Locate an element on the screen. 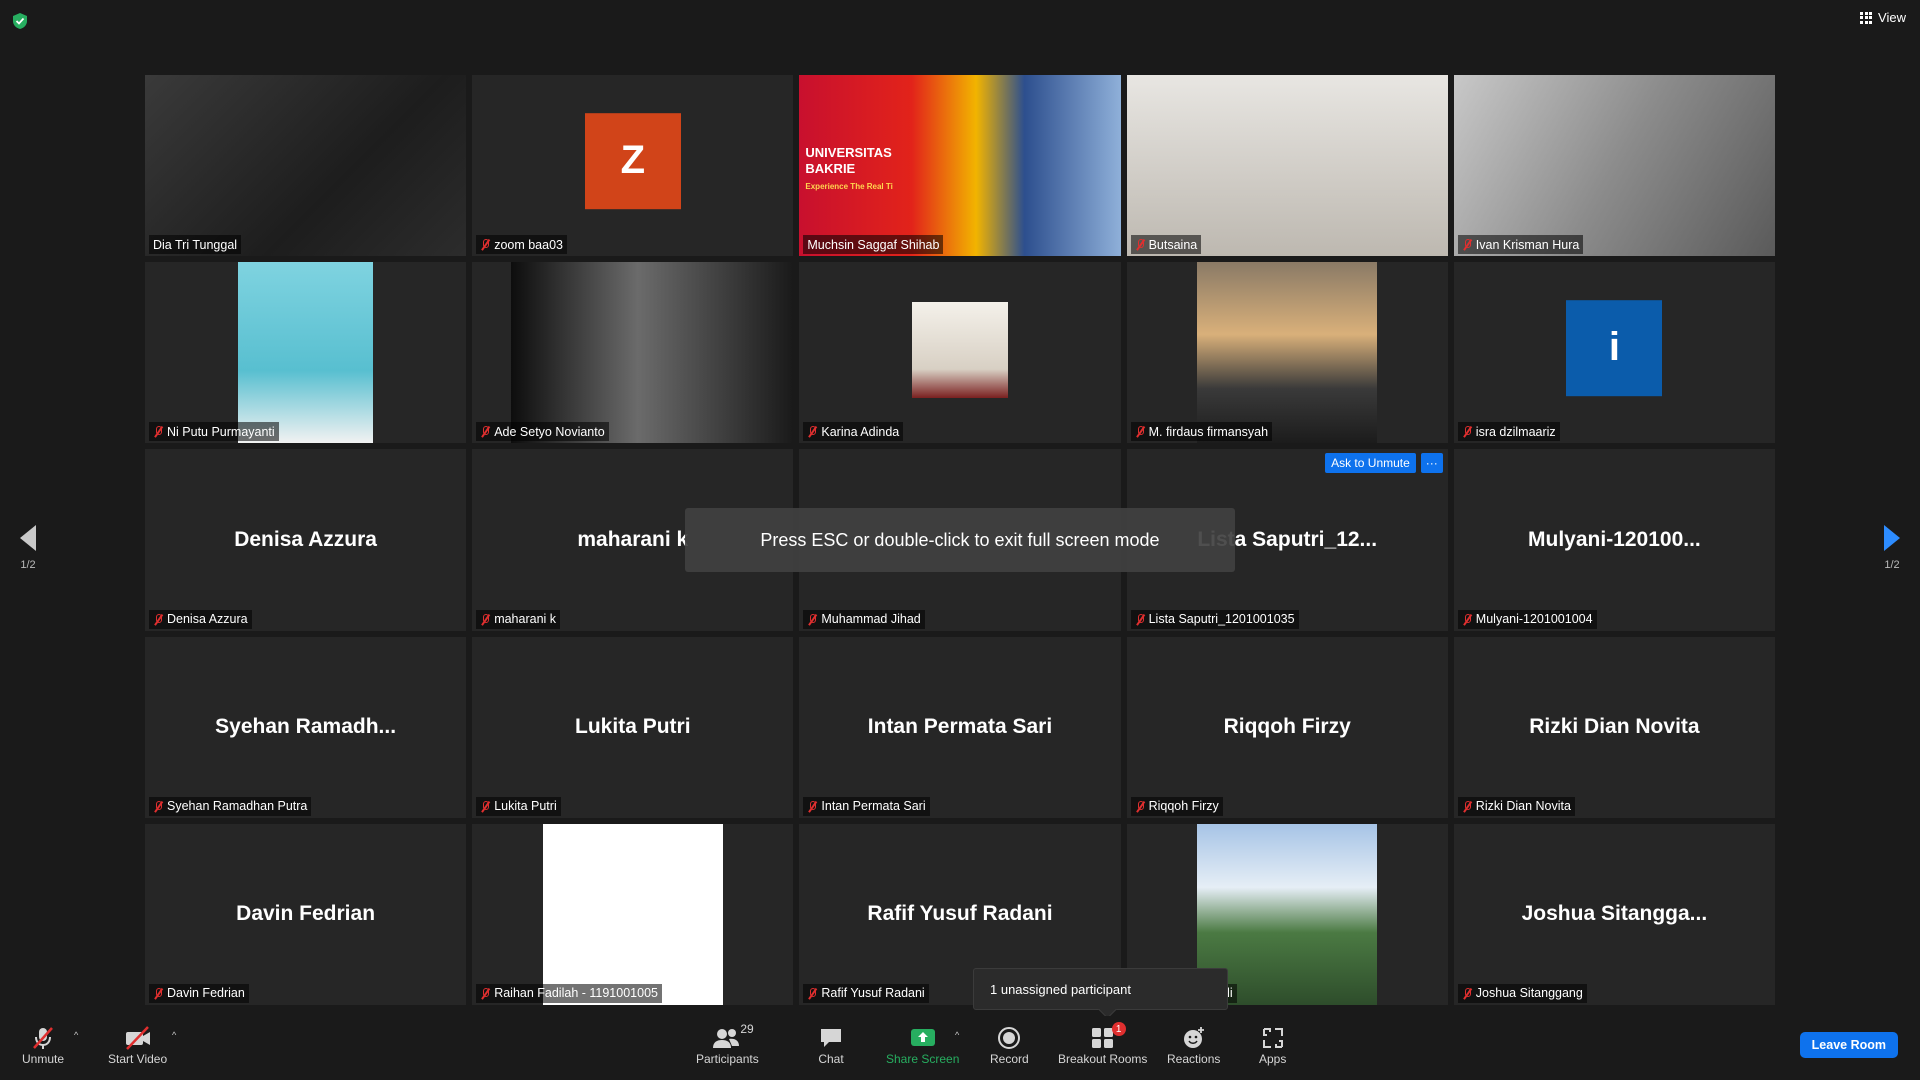  record-icon is located at coordinates (1009, 1038).